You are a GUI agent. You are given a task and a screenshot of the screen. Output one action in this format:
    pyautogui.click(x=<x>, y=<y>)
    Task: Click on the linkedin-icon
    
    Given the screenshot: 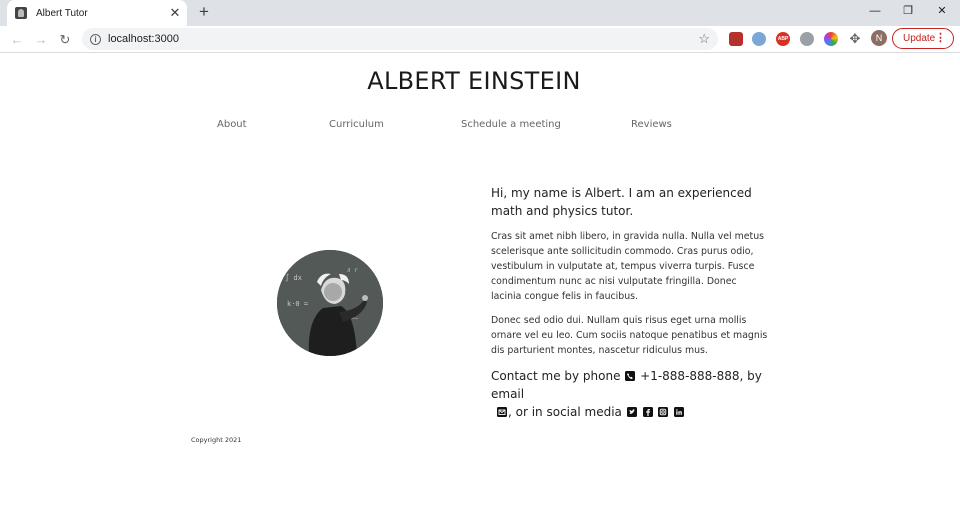 What is the action you would take?
    pyautogui.click(x=679, y=412)
    